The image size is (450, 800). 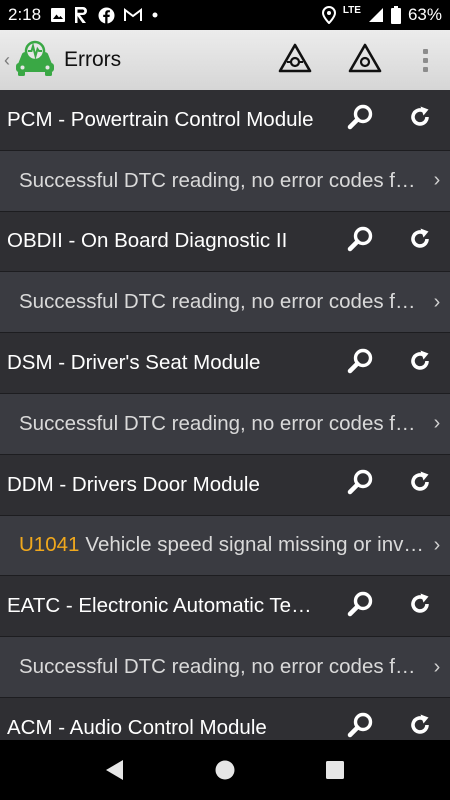 I want to click on facebook-icon, so click(x=106, y=15).